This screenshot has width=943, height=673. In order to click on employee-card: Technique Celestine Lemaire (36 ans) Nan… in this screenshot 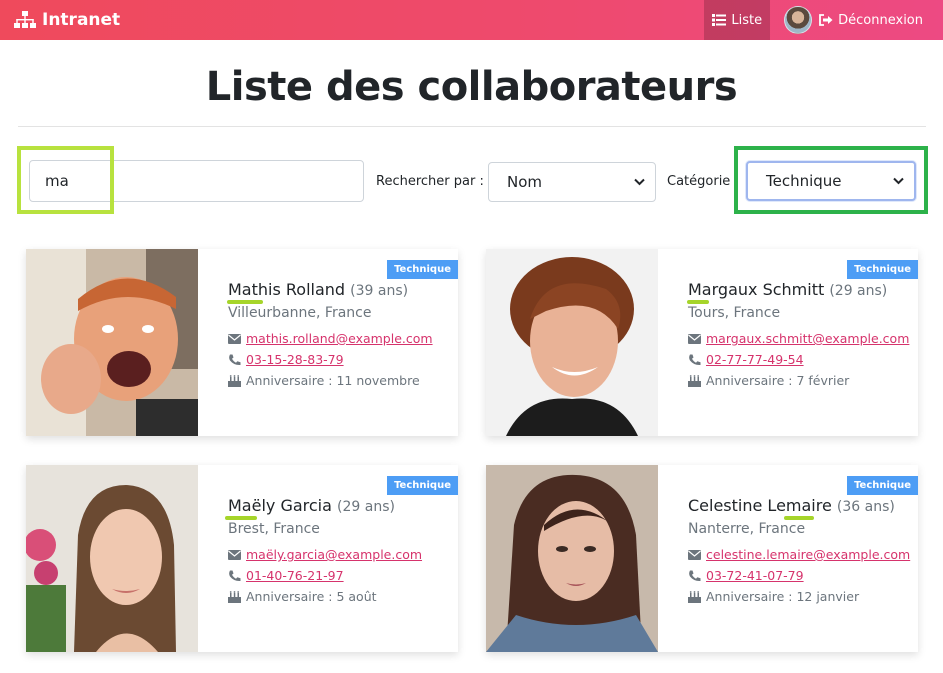, I will do `click(702, 558)`.